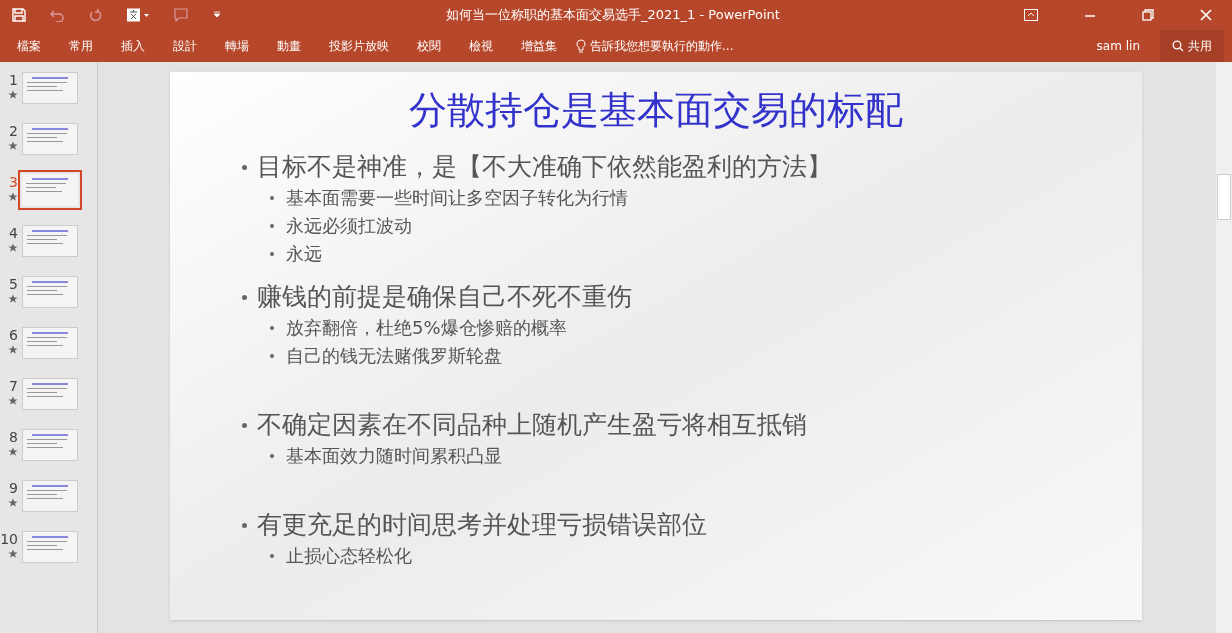 The height and width of the screenshot is (633, 1232). Describe the element at coordinates (29, 46) in the screenshot. I see `ribbon-tab: 檔案` at that location.